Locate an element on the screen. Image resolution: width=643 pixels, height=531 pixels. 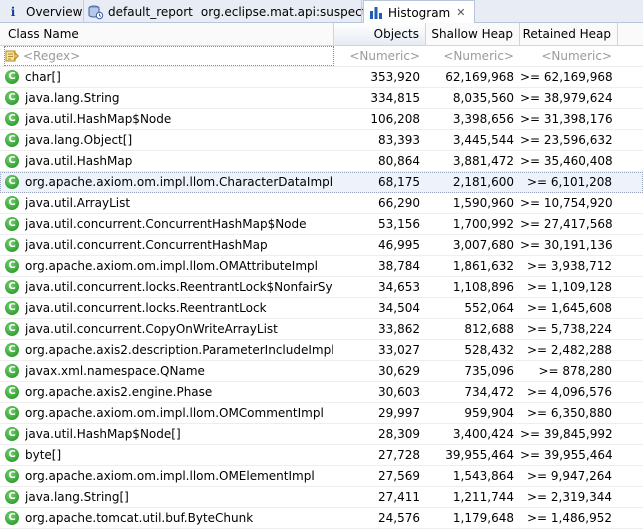
shallow-heap-cell: 528,432 is located at coordinates (489, 350).